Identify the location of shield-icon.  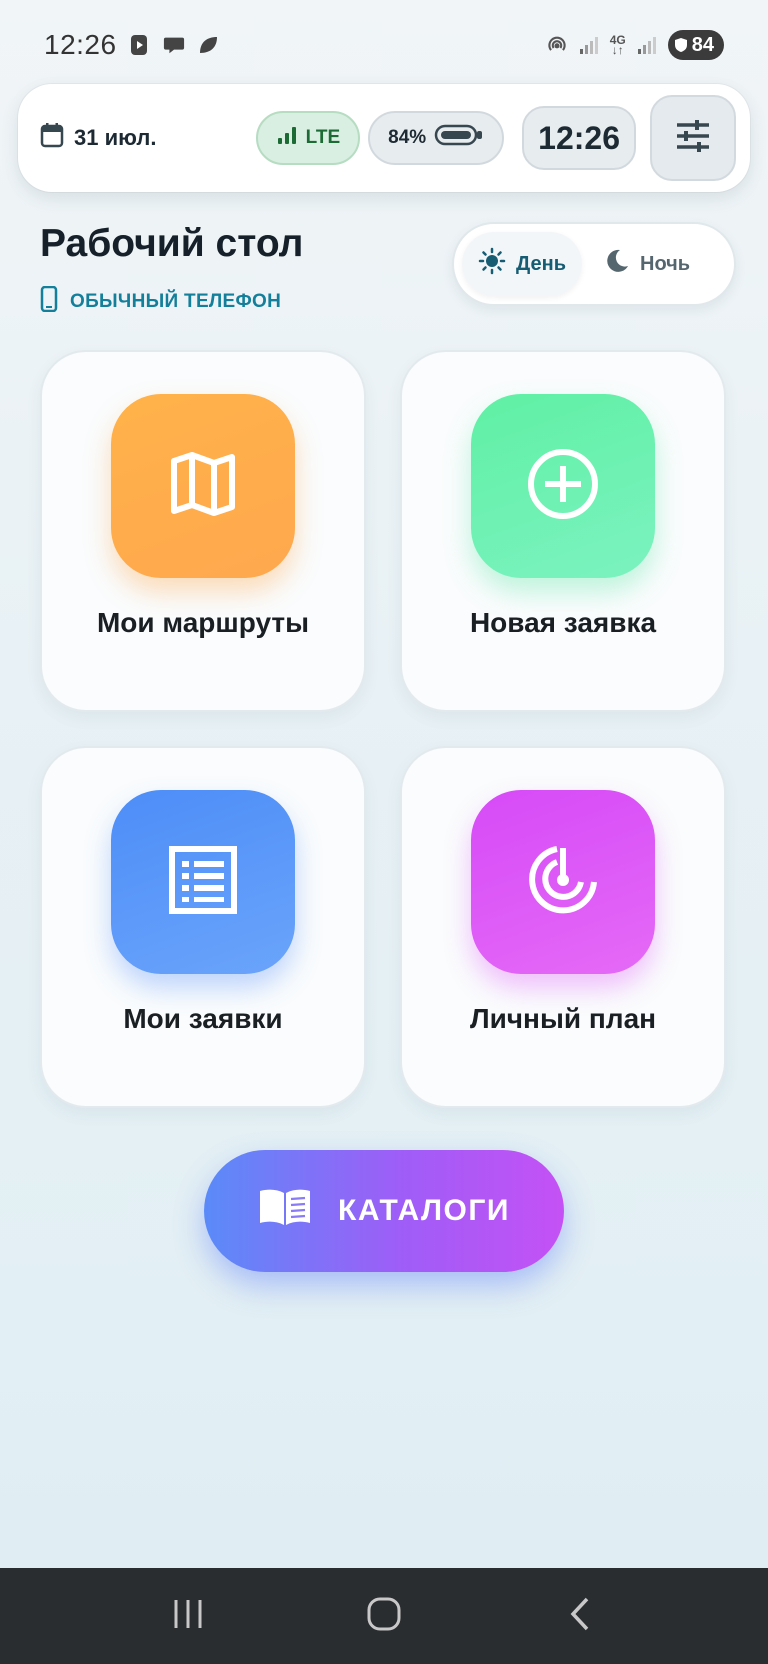
(680, 45).